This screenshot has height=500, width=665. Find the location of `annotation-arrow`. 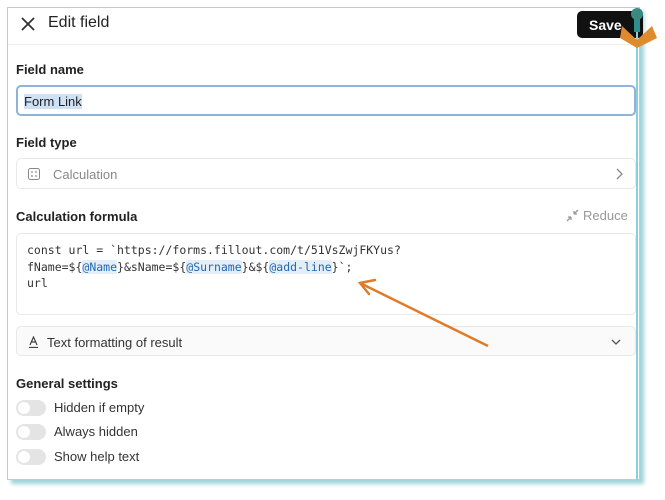

annotation-arrow is located at coordinates (423, 313).